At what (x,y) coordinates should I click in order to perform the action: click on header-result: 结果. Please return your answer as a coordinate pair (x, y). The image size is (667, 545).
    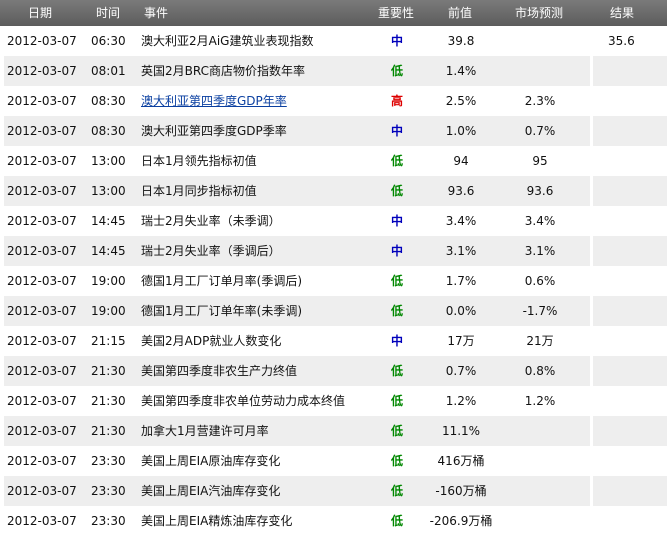
    Looking at the image, I should click on (622, 13).